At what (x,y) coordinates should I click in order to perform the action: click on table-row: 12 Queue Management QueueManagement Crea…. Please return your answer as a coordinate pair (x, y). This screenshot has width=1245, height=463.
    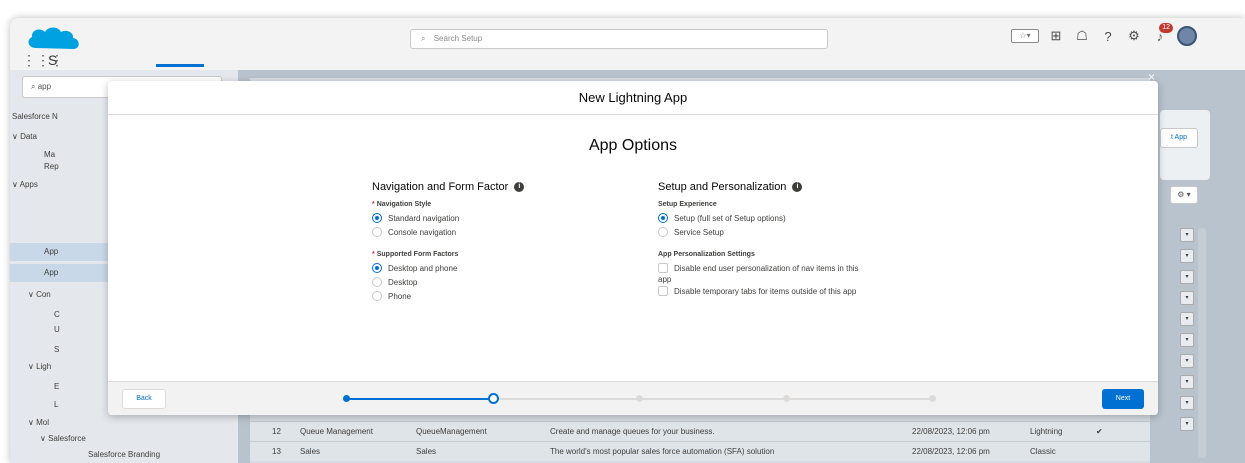
    Looking at the image, I should click on (700, 431).